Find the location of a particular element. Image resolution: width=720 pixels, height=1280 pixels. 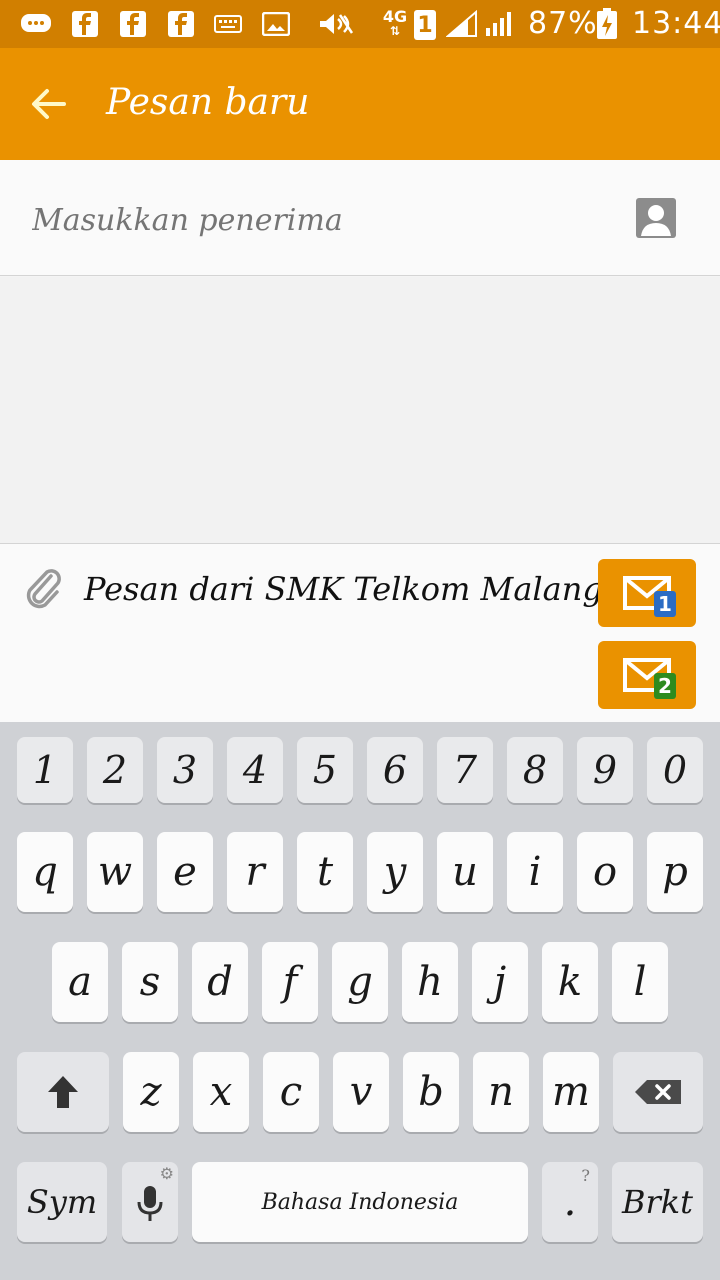

sim-slot-number: 1 is located at coordinates (425, 25).